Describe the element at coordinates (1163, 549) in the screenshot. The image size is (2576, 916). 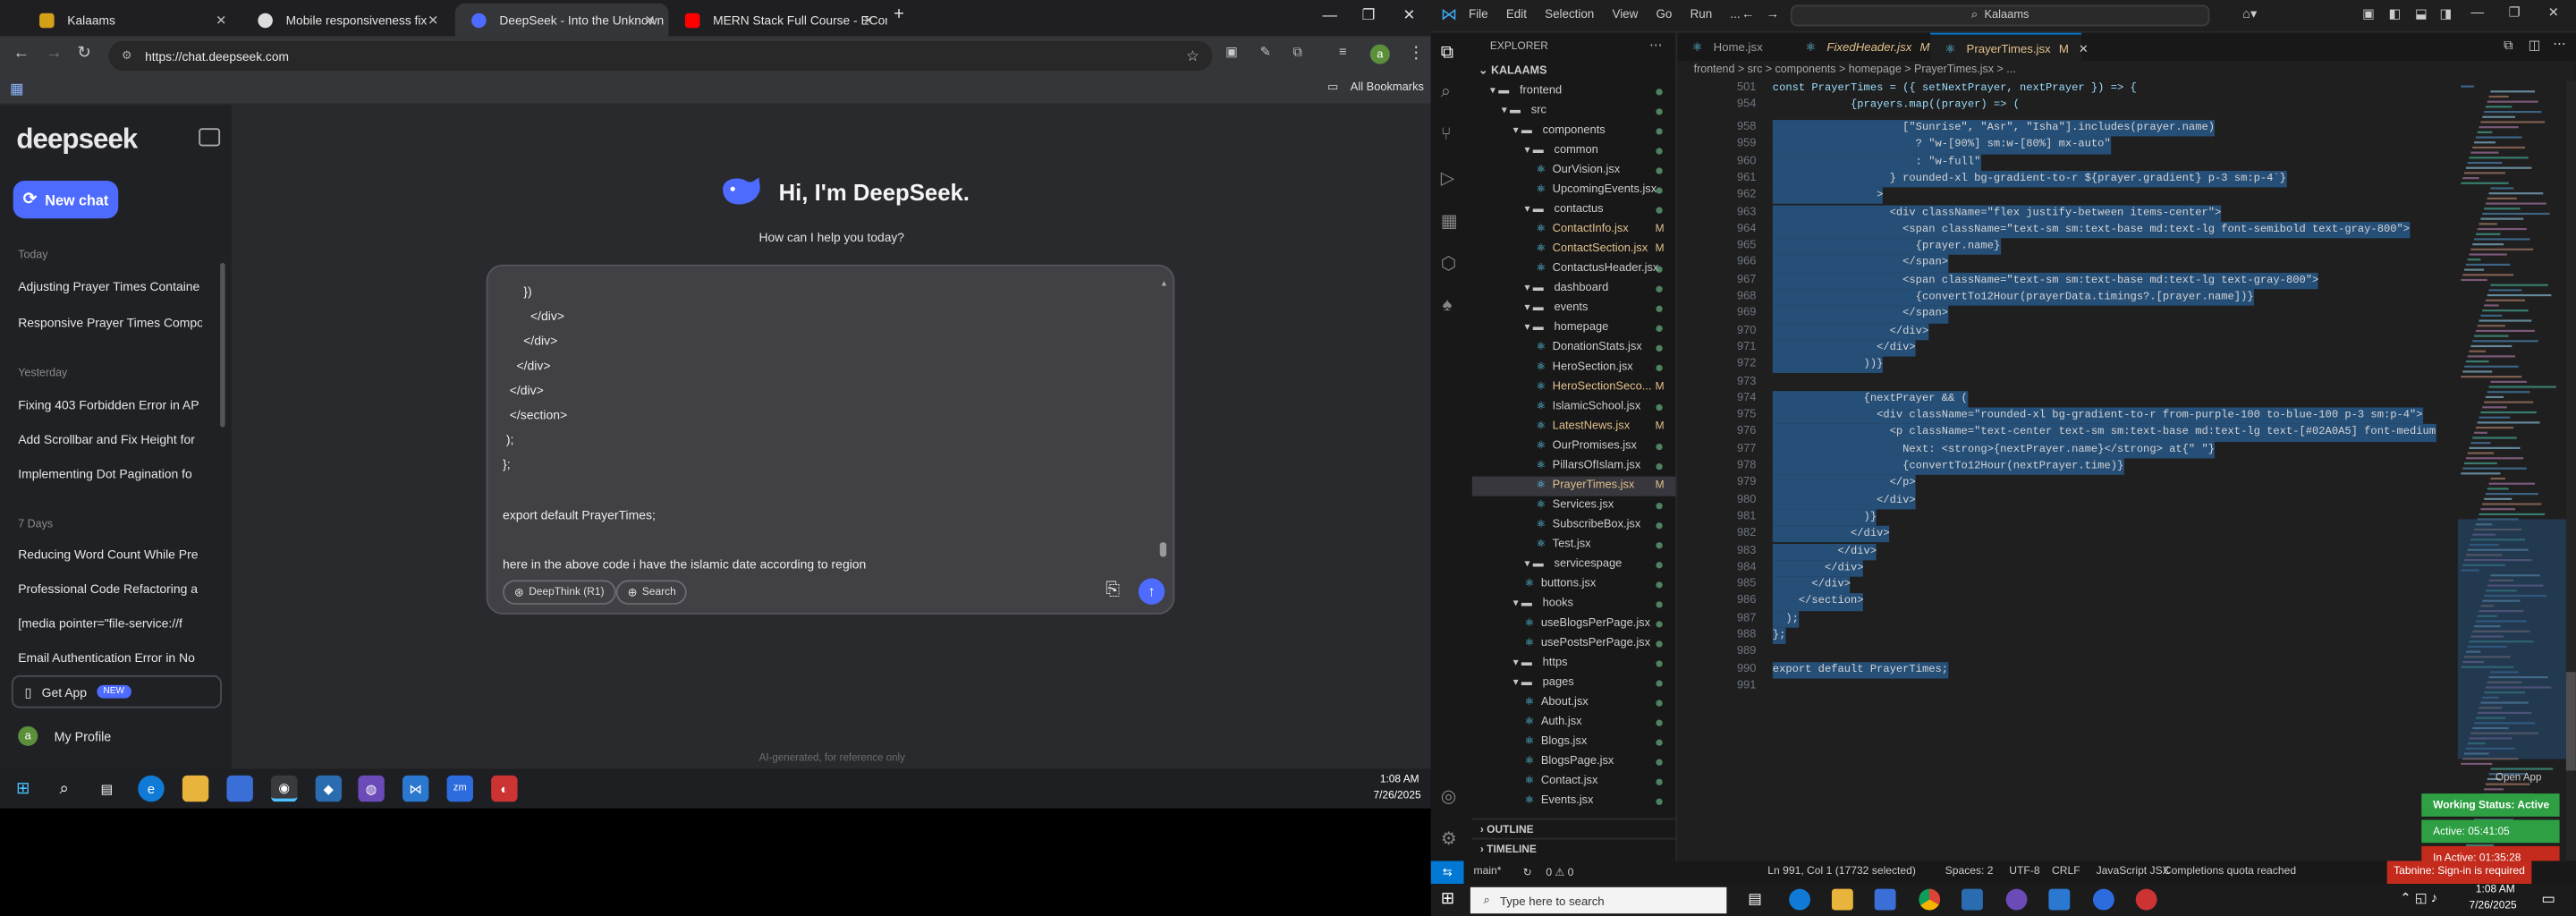
I see `scroll-thumb` at that location.